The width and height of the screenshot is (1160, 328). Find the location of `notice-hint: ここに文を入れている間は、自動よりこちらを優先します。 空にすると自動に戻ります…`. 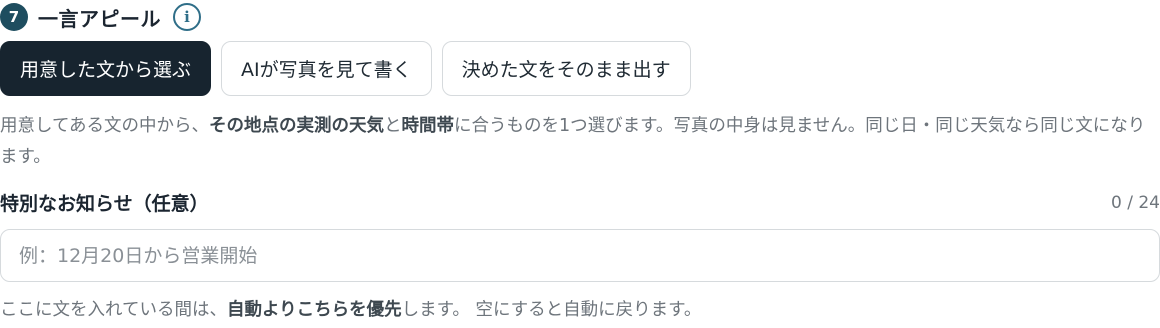

notice-hint: ここに文を入れている間は、自動よりこちらを優先します。 空にすると自動に戻ります… is located at coordinates (351, 310).